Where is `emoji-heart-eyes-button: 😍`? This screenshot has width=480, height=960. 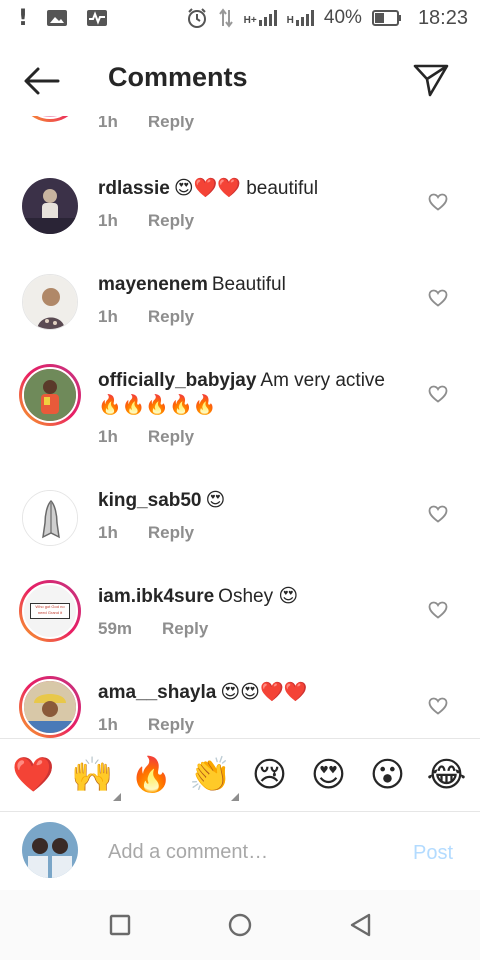 emoji-heart-eyes-button: 😍 is located at coordinates (329, 775).